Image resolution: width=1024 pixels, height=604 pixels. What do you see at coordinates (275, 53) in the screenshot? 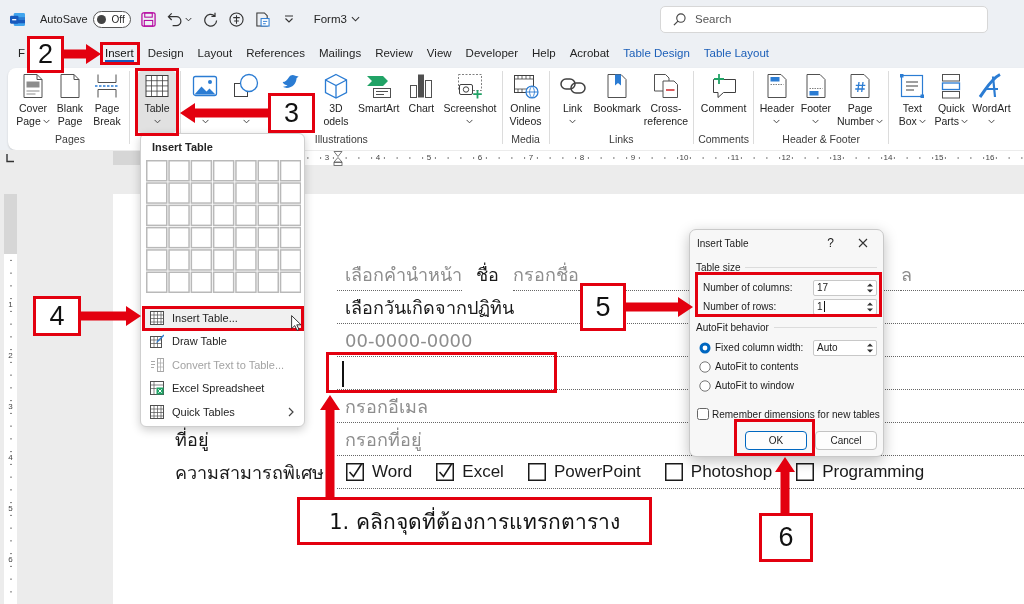
I see `ribbon-tab: References` at bounding box center [275, 53].